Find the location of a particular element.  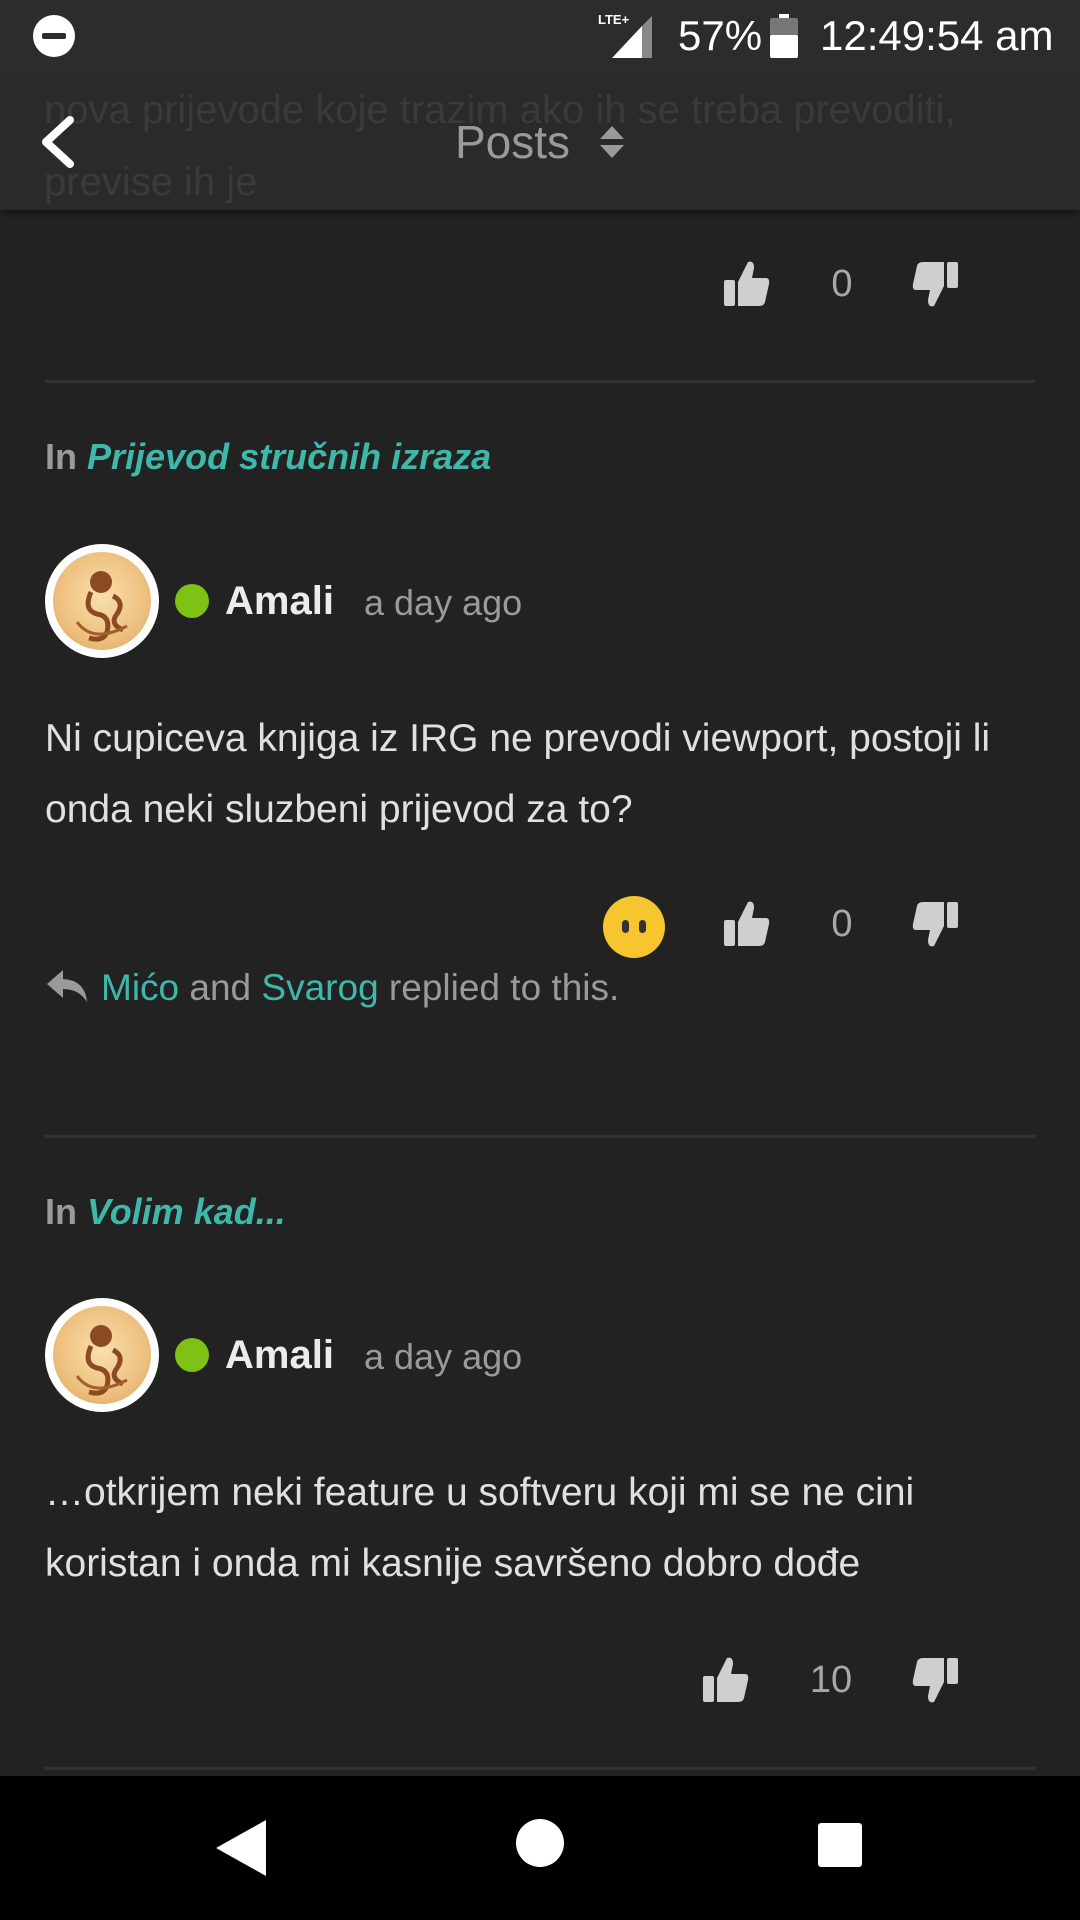

status-time: 12:49:54 am is located at coordinates (937, 35).